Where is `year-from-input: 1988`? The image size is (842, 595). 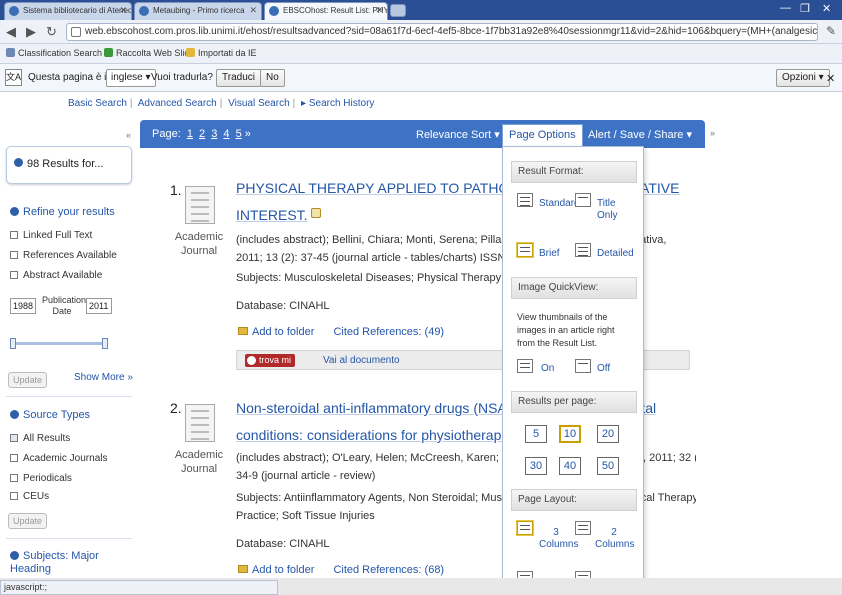
year-from-input: 1988 is located at coordinates (23, 306).